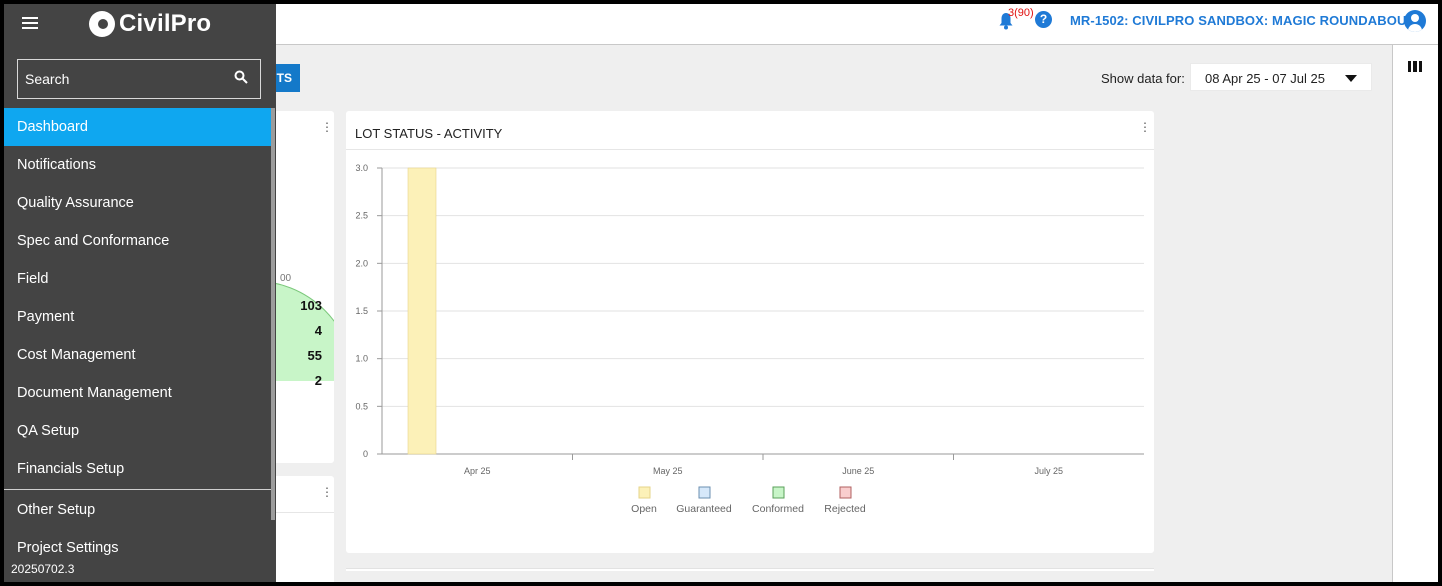 Image resolution: width=1442 pixels, height=586 pixels. What do you see at coordinates (668, 471) in the screenshot?
I see `x-tick-label: May 25` at bounding box center [668, 471].